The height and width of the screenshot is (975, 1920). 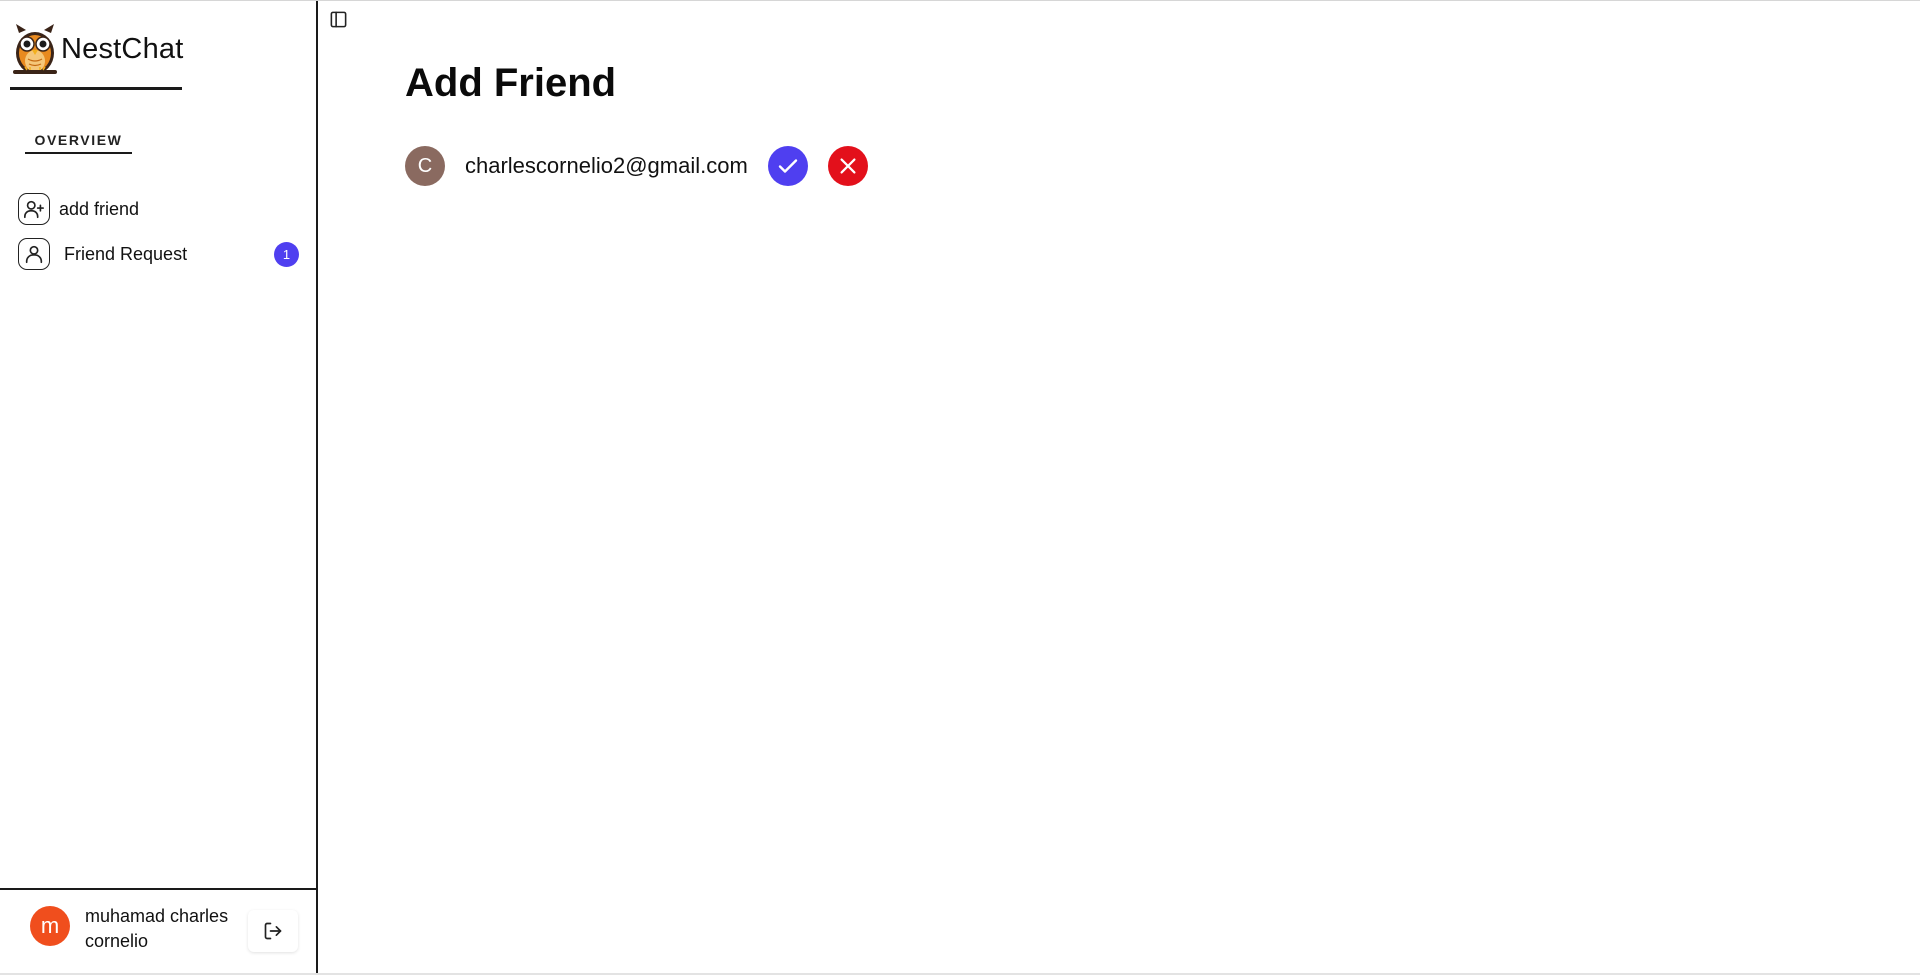 I want to click on user-name: muhamad charles cornelio, so click(x=157, y=928).